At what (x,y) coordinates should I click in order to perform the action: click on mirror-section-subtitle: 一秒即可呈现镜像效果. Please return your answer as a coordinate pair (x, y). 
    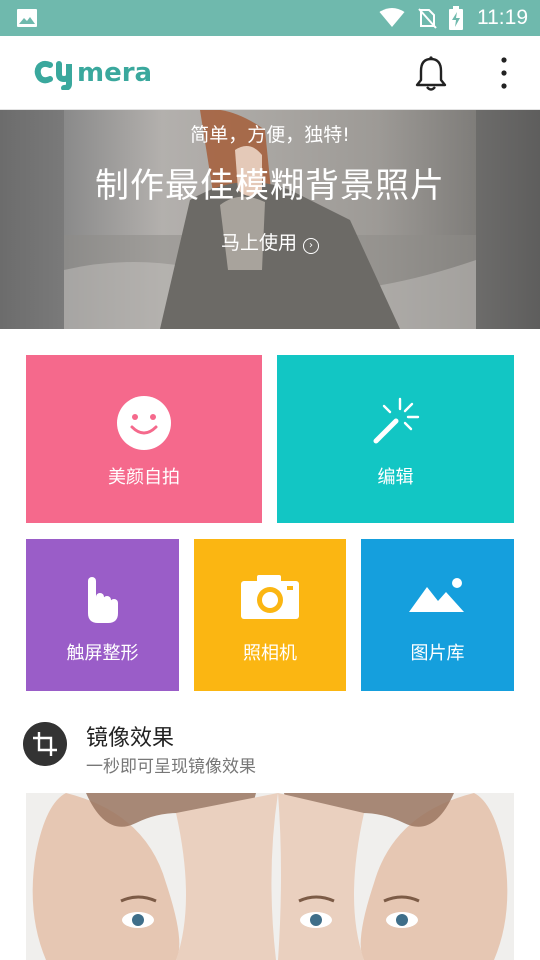
    Looking at the image, I should click on (171, 767).